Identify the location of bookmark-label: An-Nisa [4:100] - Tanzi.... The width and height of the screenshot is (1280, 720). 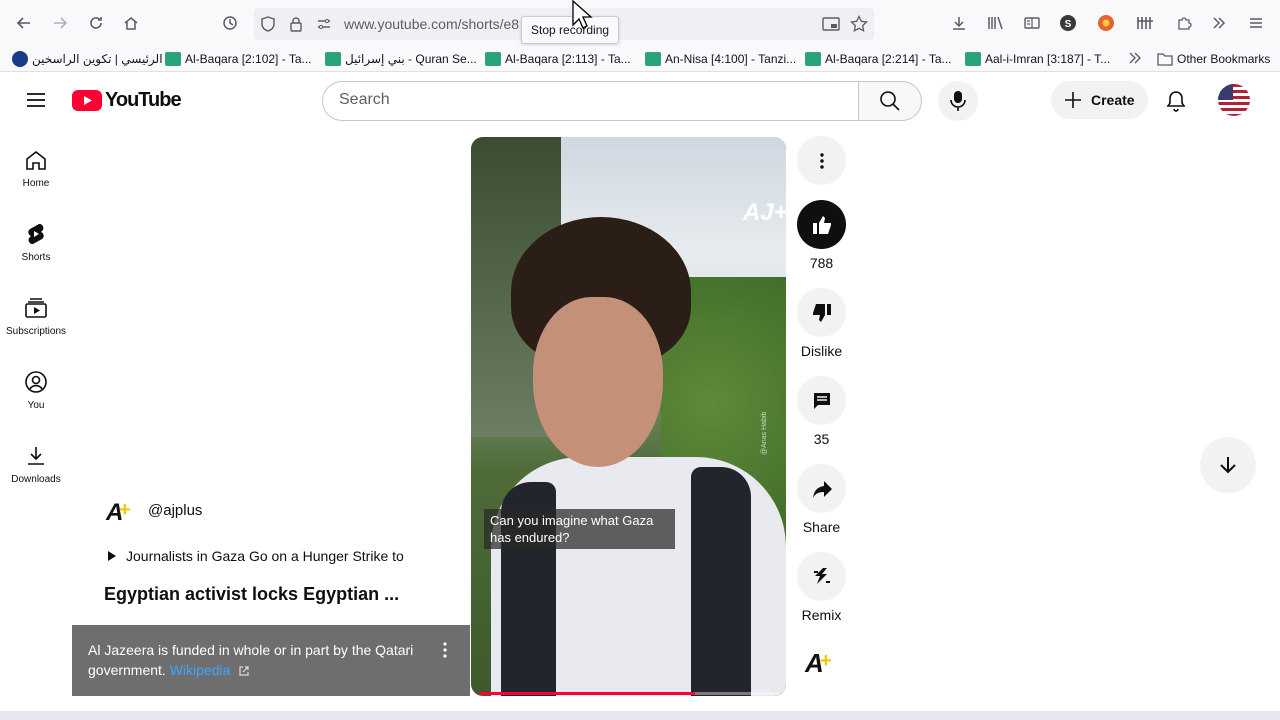
(731, 59).